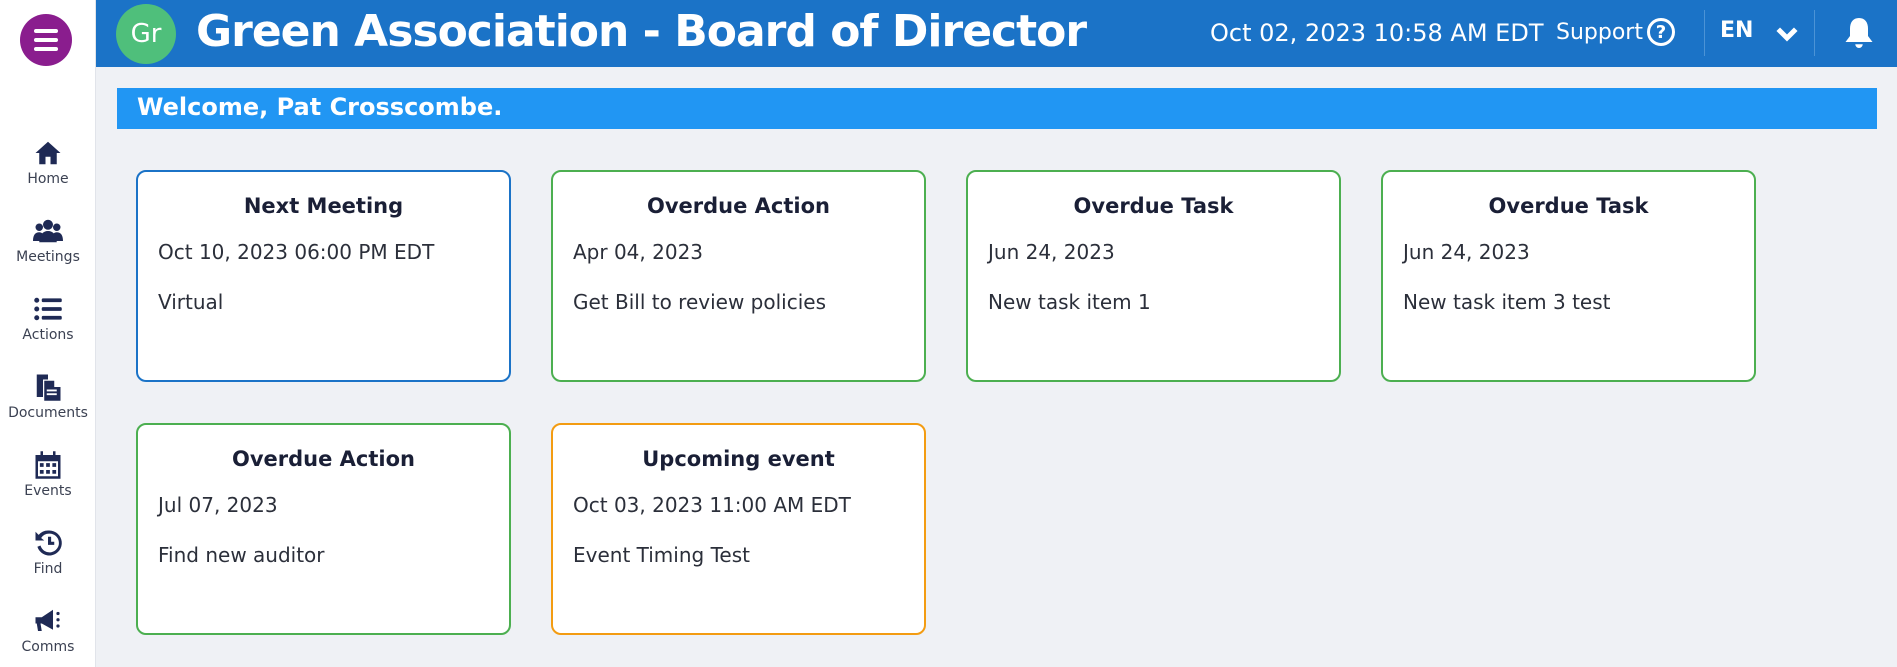  What do you see at coordinates (48, 309) in the screenshot?
I see `list-icon` at bounding box center [48, 309].